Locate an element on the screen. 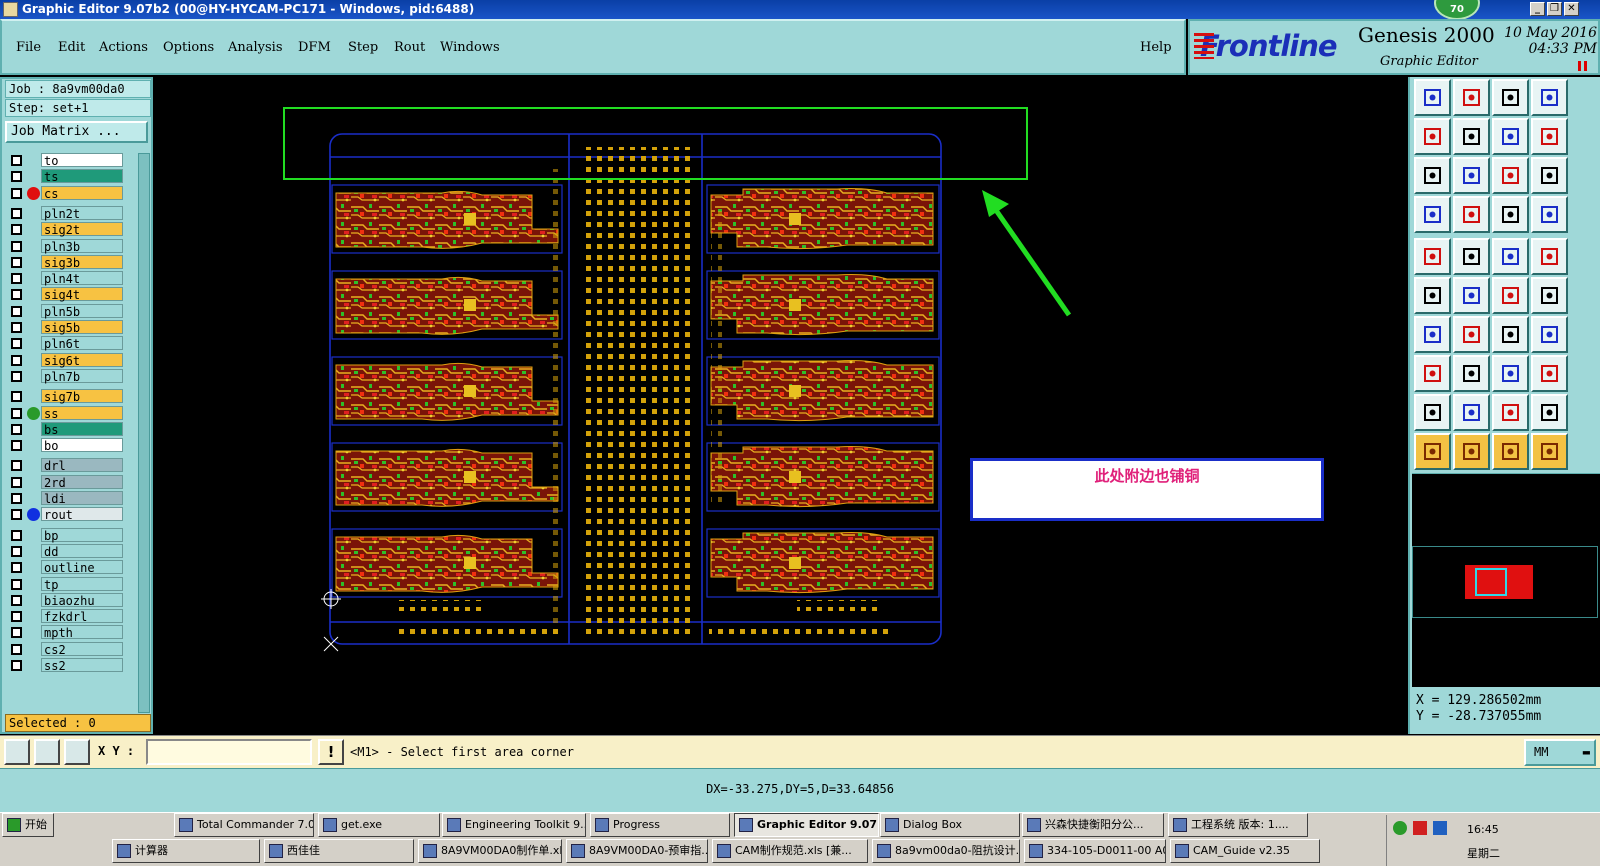 Image resolution: width=1600 pixels, height=866 pixels. home-icon is located at coordinates (1432, 97).